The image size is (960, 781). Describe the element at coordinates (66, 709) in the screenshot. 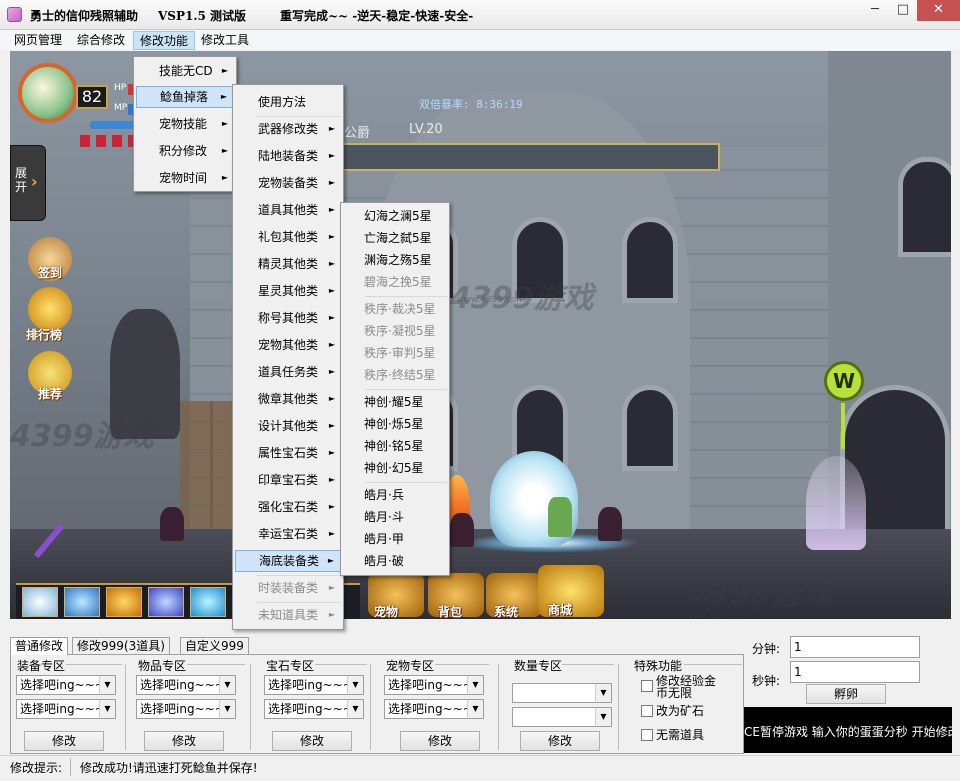

I see `equipment-select-2: 选择吧ing~~~ ▼` at that location.